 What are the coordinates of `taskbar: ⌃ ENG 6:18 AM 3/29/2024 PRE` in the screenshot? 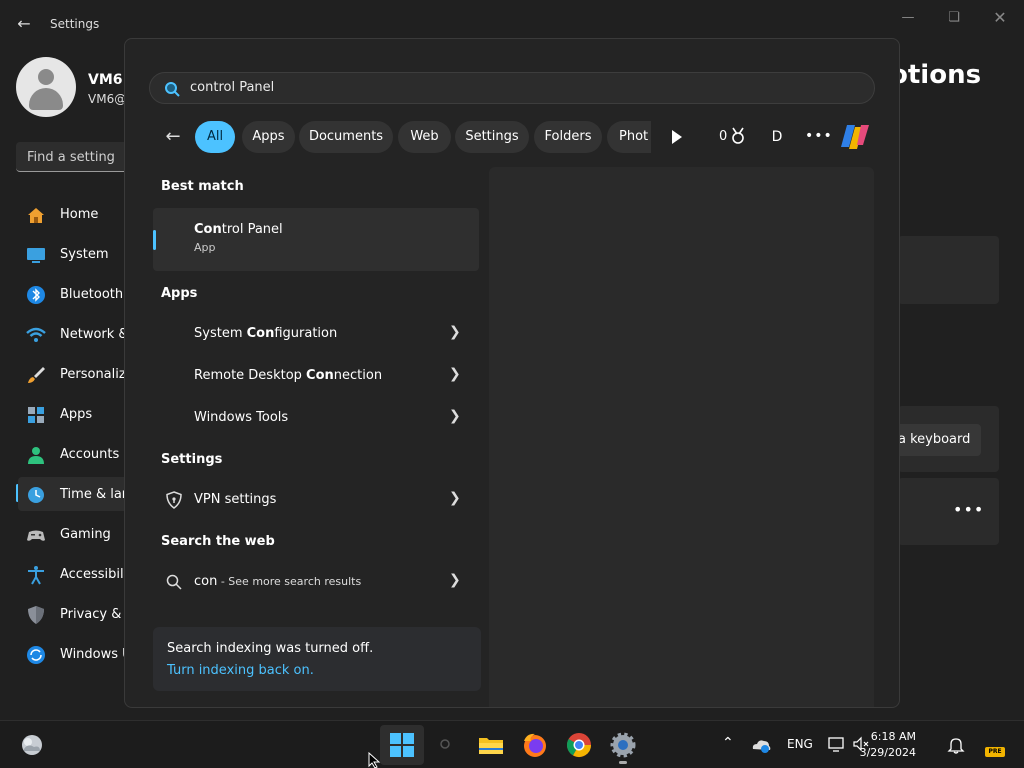 It's located at (512, 744).